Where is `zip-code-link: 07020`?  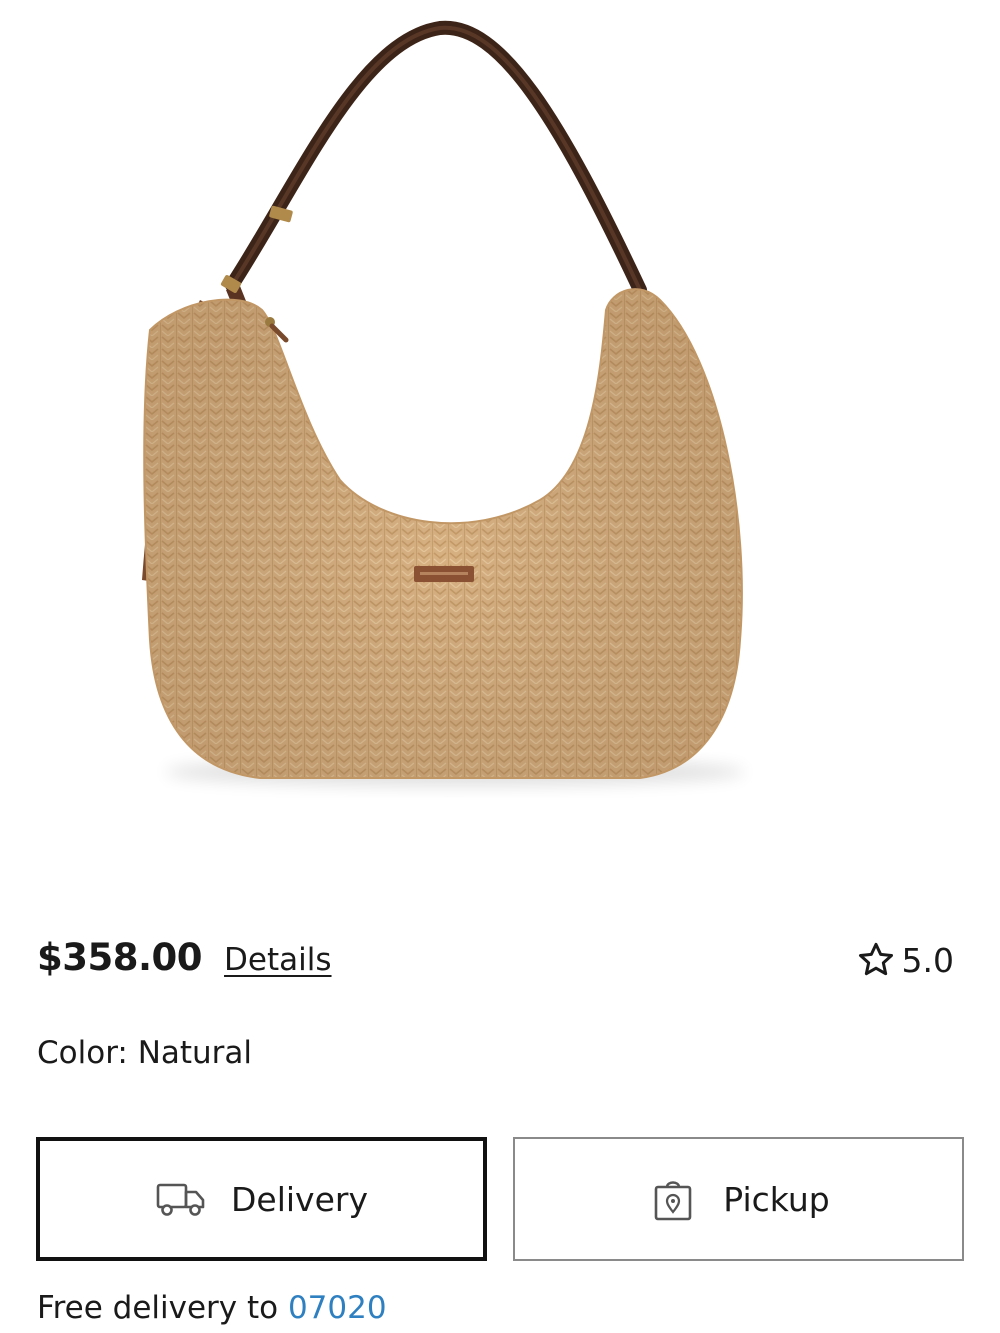 zip-code-link: 07020 is located at coordinates (337, 1308).